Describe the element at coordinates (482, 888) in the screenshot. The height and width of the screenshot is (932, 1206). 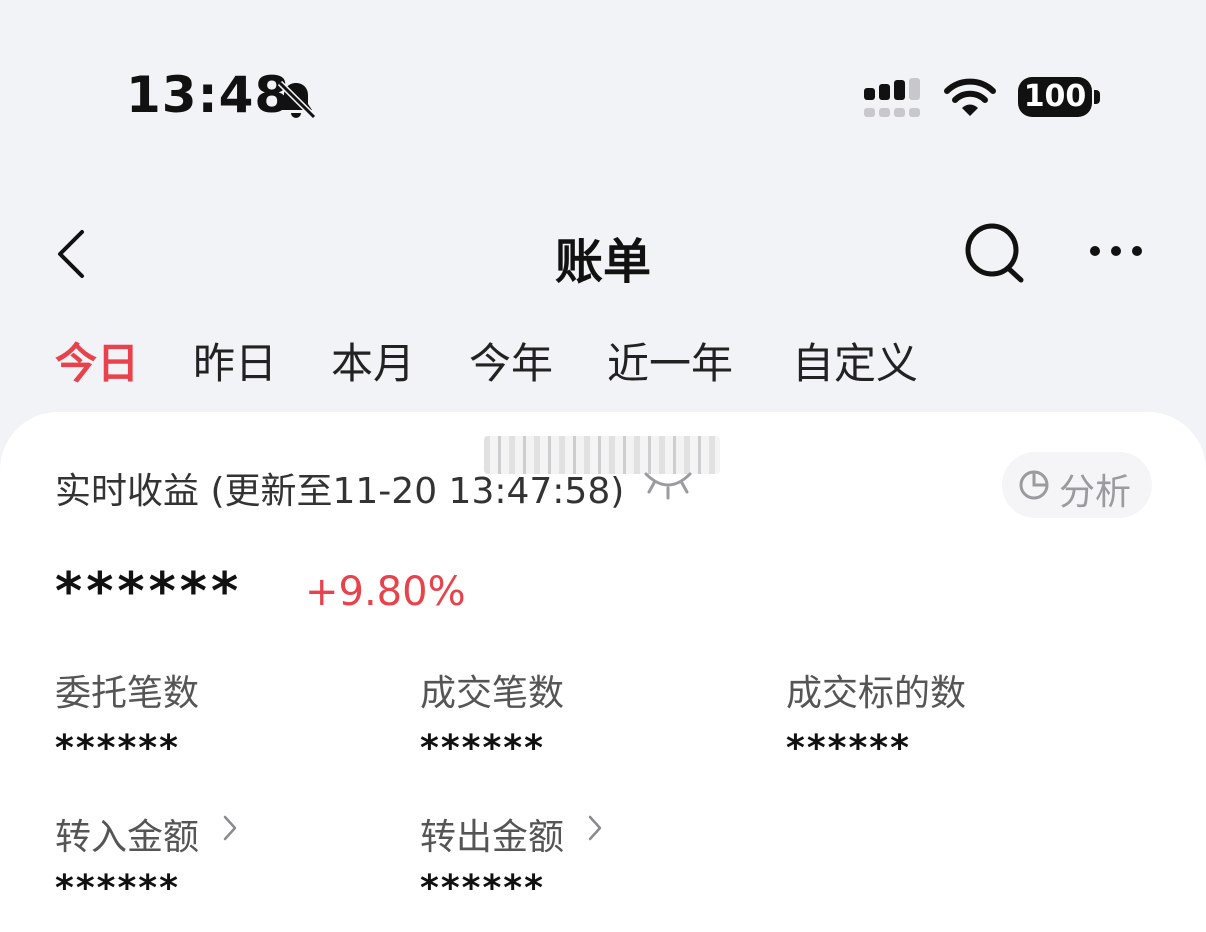
I see `transfer-out-value: ******` at that location.